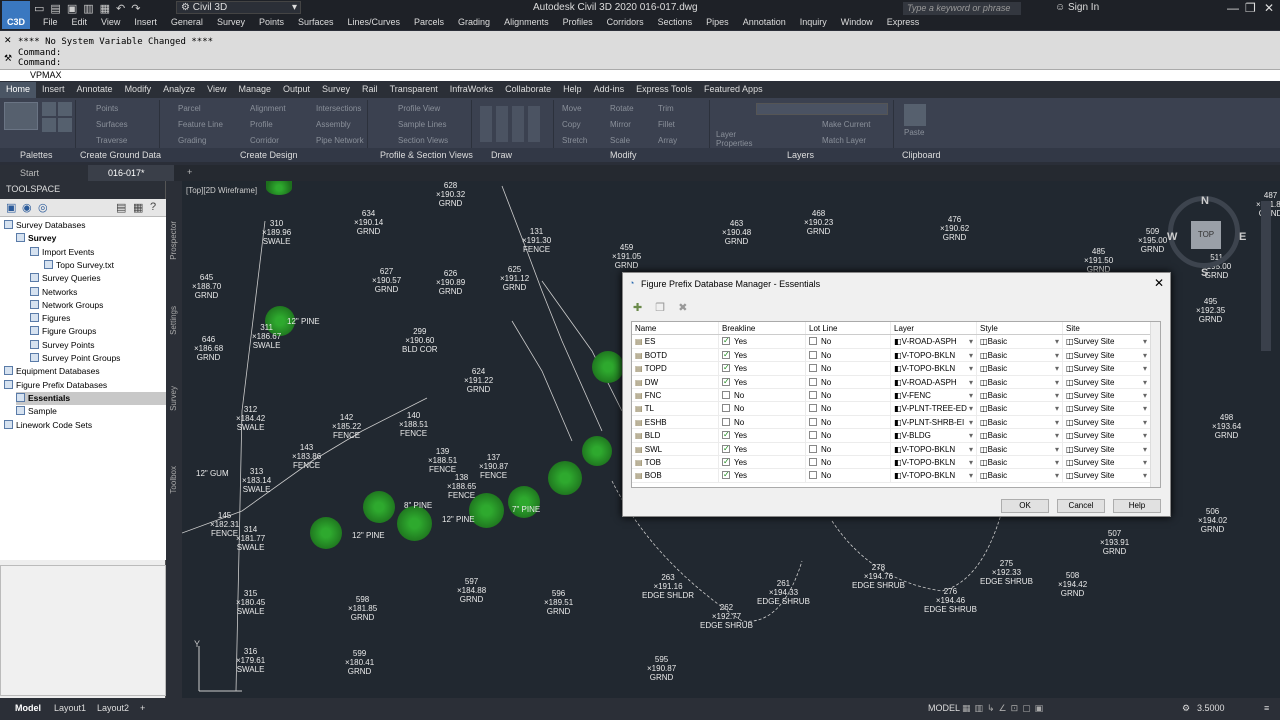 This screenshot has width=1280, height=720. I want to click on survey-point-label: 508 ×194.42 GRND, so click(1072, 584).